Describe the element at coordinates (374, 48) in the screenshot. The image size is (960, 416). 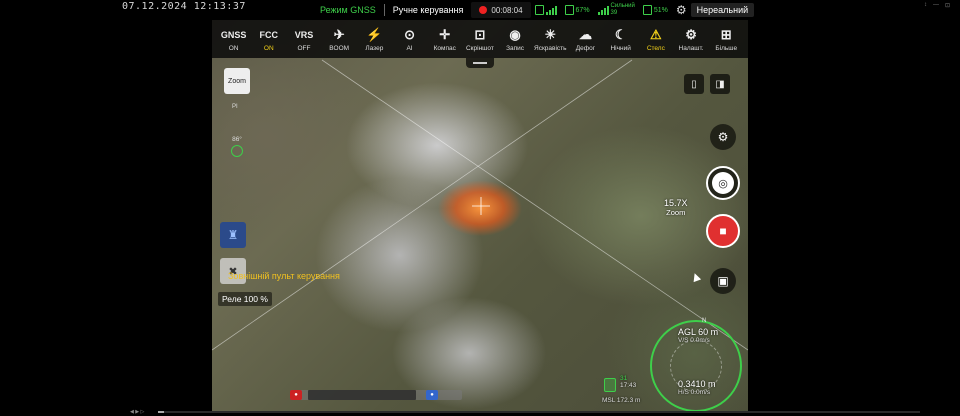
I see `laser-label: Лазер` at that location.